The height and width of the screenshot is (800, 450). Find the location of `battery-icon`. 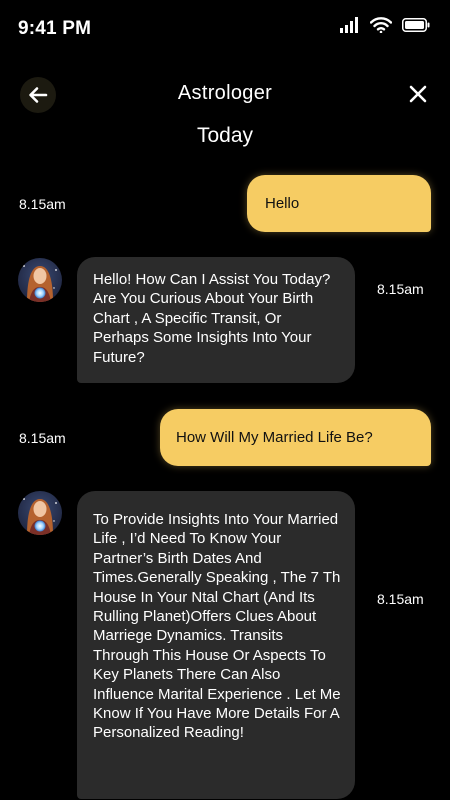

battery-icon is located at coordinates (416, 25).